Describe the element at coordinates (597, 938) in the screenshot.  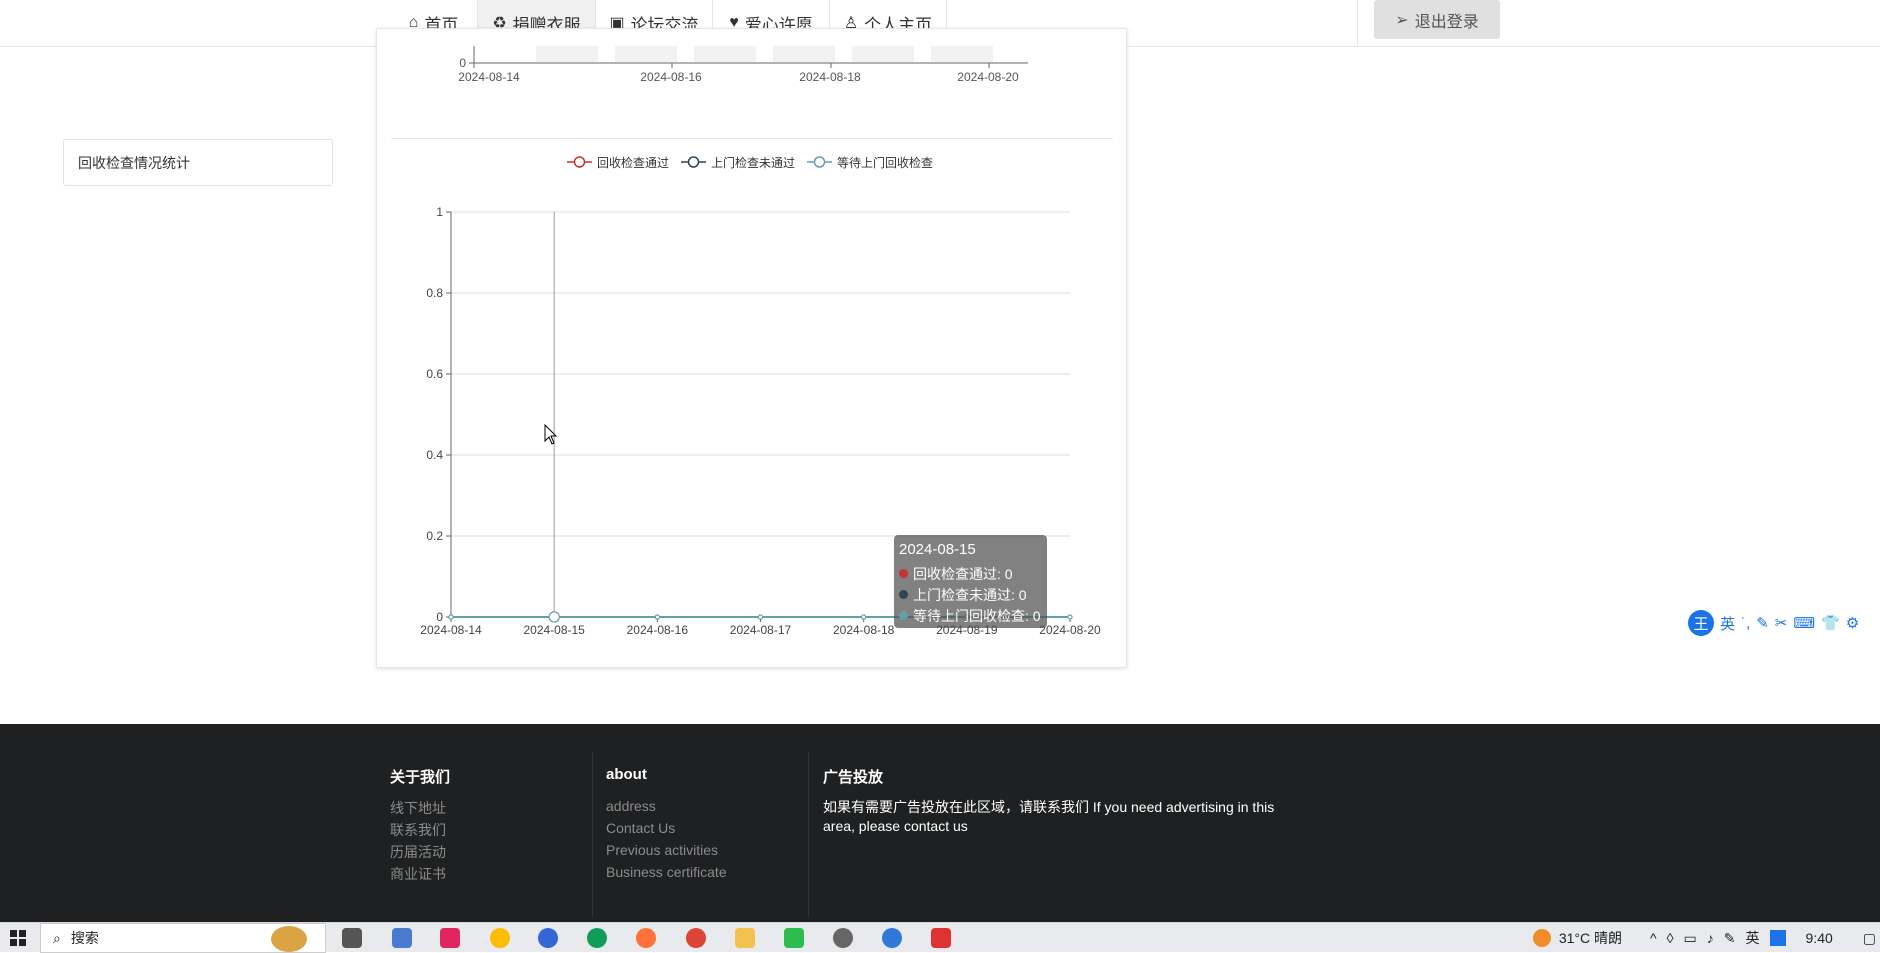
I see `edge-icon` at that location.